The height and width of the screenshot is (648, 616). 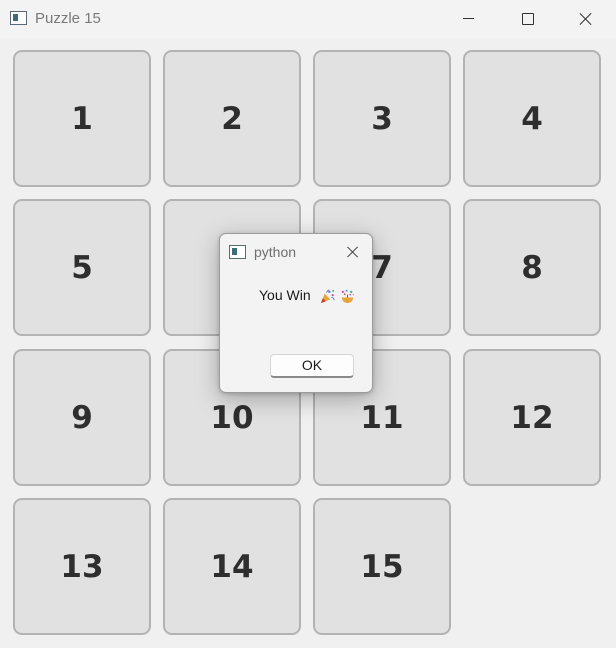 What do you see at coordinates (237, 252) in the screenshot?
I see `dialog-app-icon` at bounding box center [237, 252].